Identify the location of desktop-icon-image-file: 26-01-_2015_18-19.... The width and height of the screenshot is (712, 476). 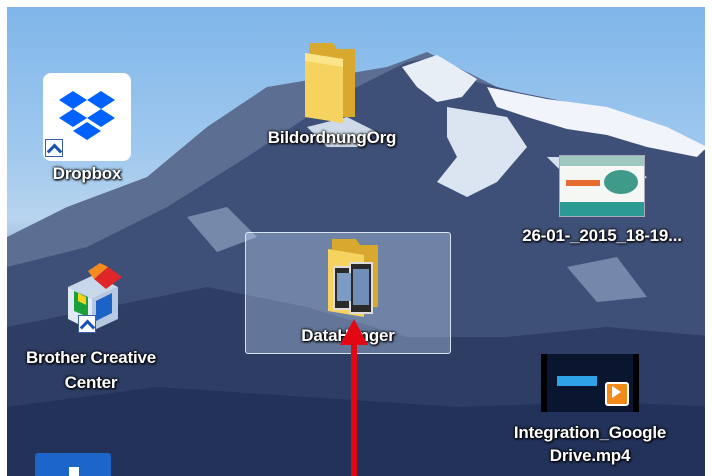
(598, 200).